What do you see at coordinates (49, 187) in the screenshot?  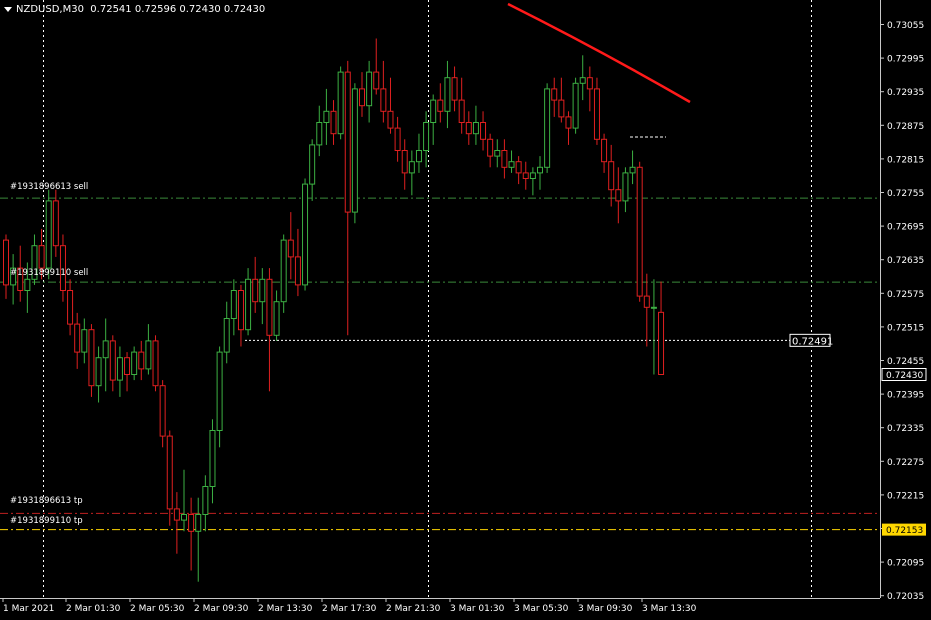 I see `order-label-sell-1: #1931896613 sell` at bounding box center [49, 187].